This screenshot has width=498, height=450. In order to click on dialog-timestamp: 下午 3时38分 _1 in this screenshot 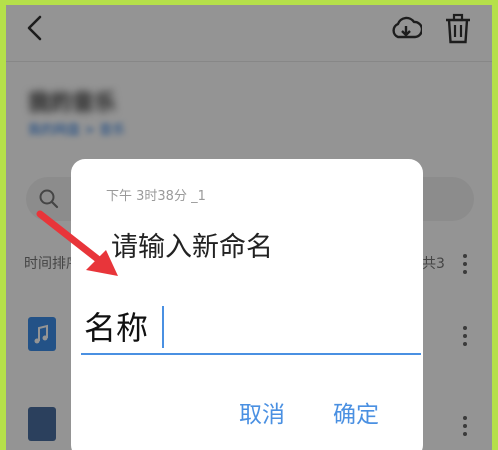, I will do `click(156, 196)`.